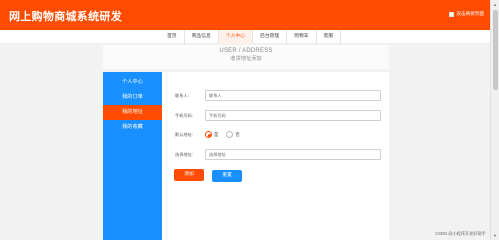 The image size is (499, 240). Describe the element at coordinates (293, 154) in the screenshot. I see `address-select: 选择地址` at that location.